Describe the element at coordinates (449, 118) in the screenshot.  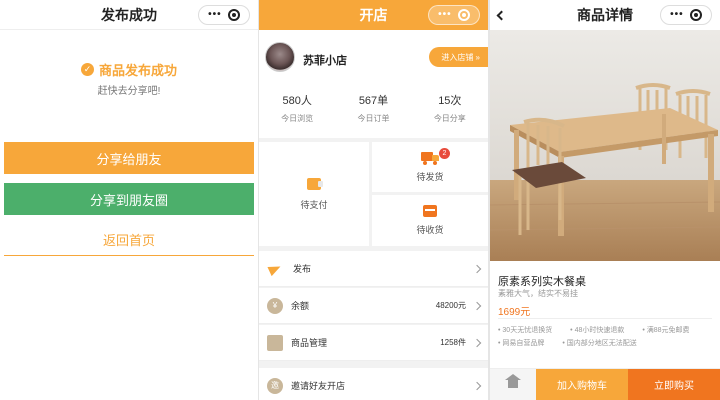
I see `stat-label: 今日分享` at that location.